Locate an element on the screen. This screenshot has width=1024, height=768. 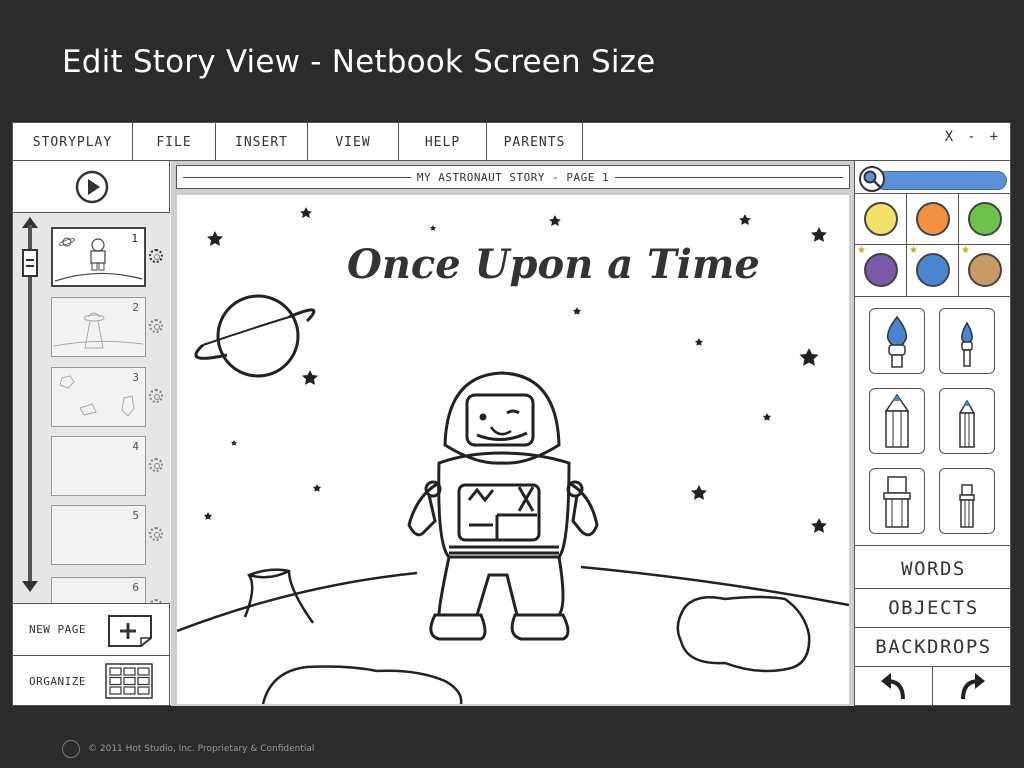
crater-icon is located at coordinates (279, 596).